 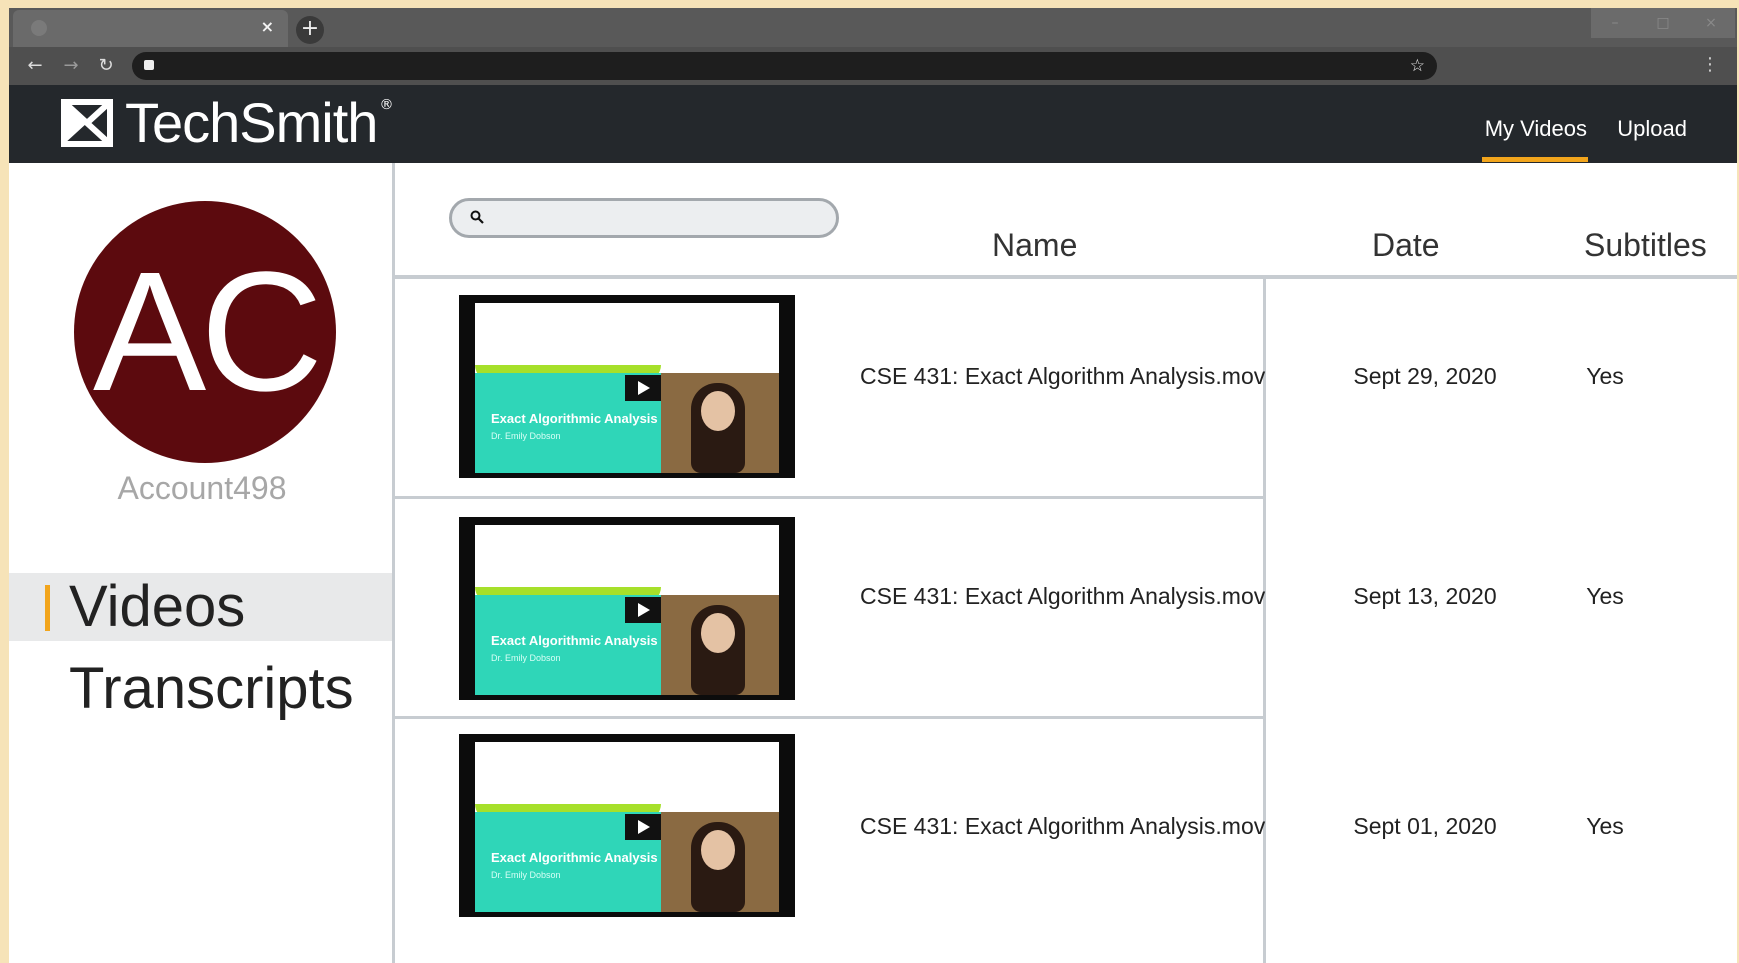 I want to click on address-bar: ← → ↻ ☆ ⋮, so click(x=873, y=66).